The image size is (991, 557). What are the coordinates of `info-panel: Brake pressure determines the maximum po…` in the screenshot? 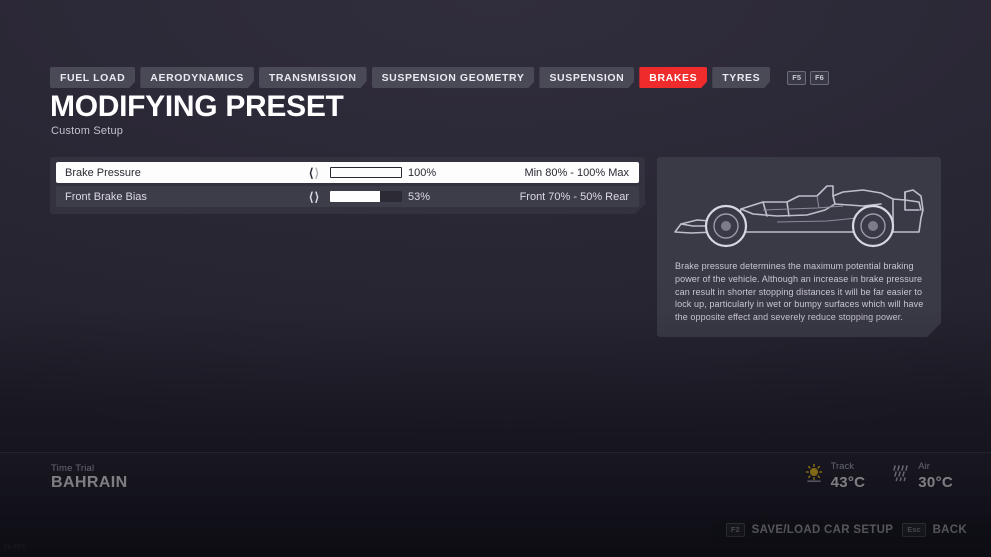 It's located at (799, 247).